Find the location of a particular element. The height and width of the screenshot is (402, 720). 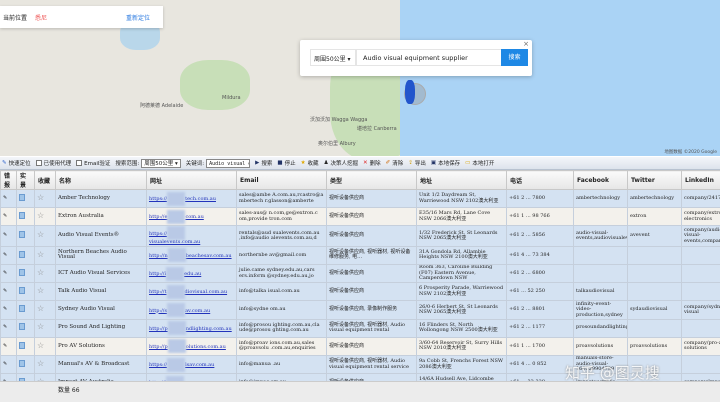

save-local-button: ▣ 本地保存 is located at coordinates (445, 163).